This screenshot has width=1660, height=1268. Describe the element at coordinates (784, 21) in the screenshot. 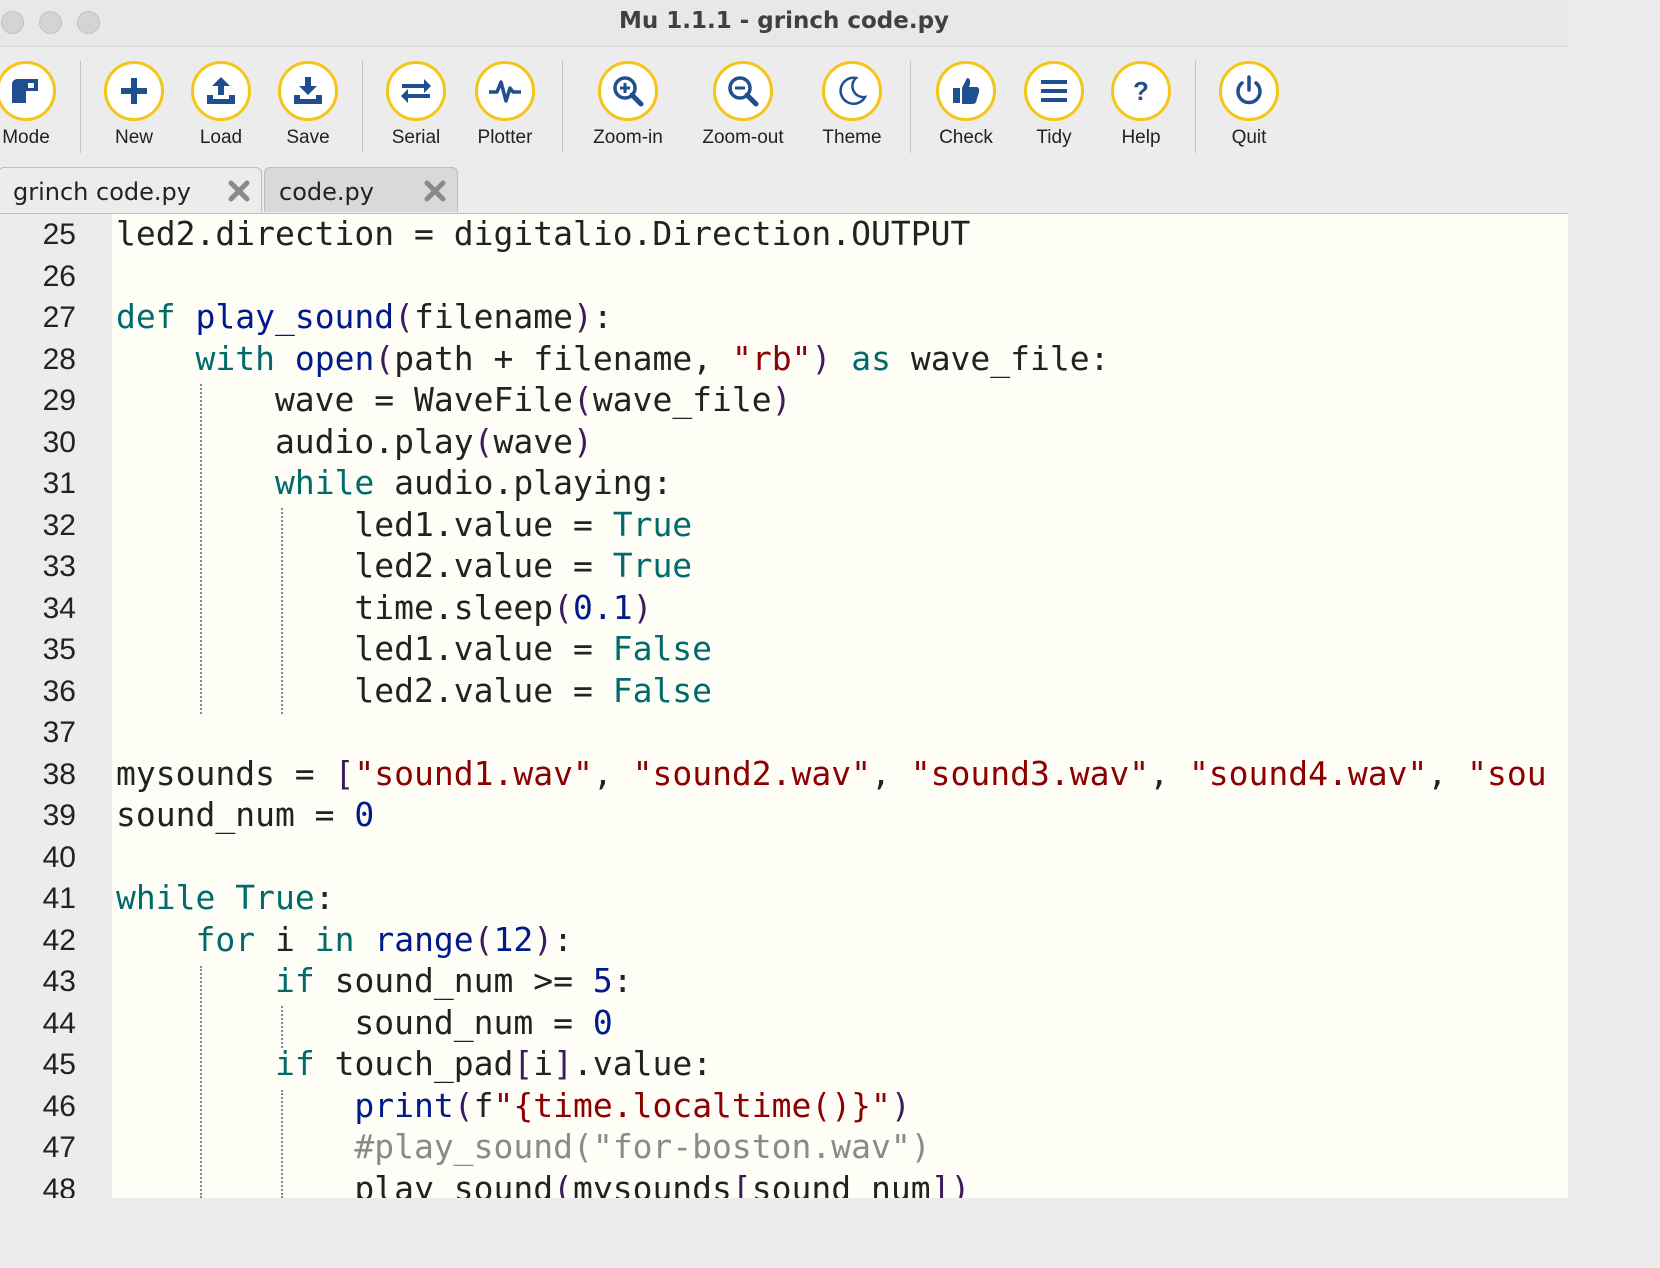

I see `window-title: Mu 1.1.1 - grinch code.py` at that location.